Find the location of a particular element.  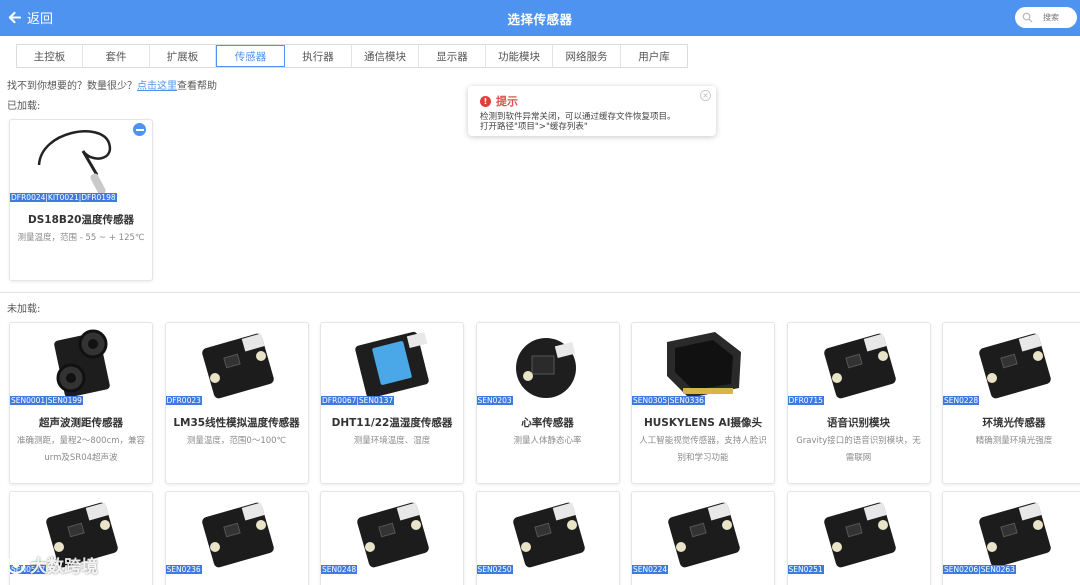

sku-badge: SEN0248 is located at coordinates (339, 569).